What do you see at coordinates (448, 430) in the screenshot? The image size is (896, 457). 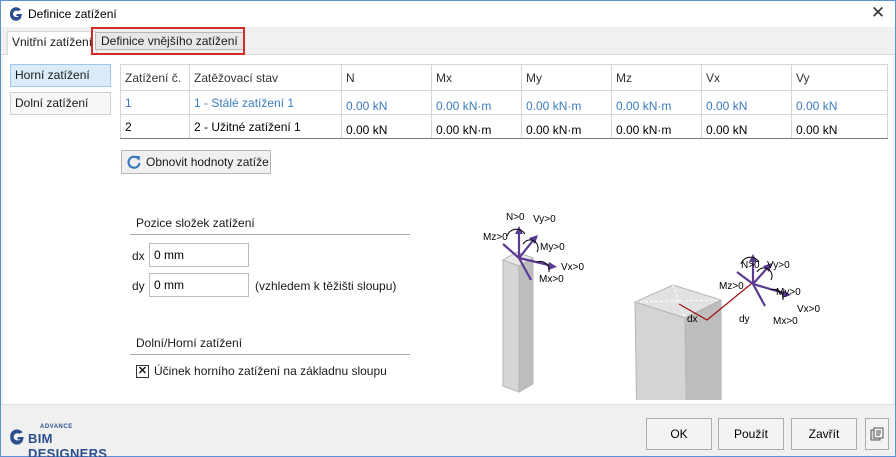 I see `dialog-footer: ADVANCE BIM DESIGNERS OK Použít Zavřít` at bounding box center [448, 430].